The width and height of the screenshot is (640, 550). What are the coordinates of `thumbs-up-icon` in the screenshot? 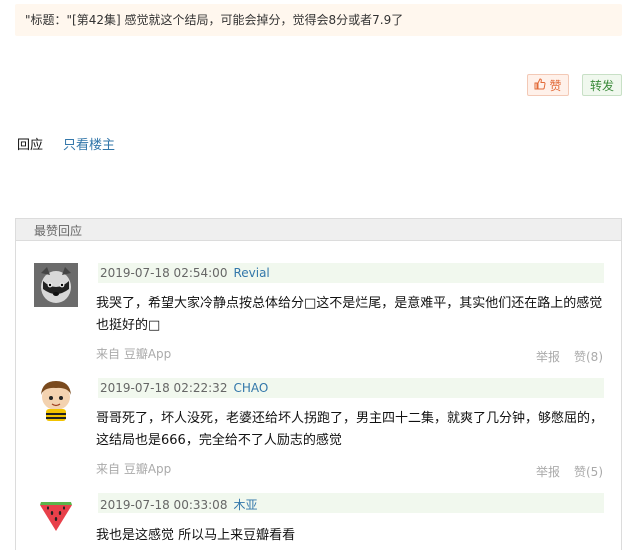 It's located at (540, 85).